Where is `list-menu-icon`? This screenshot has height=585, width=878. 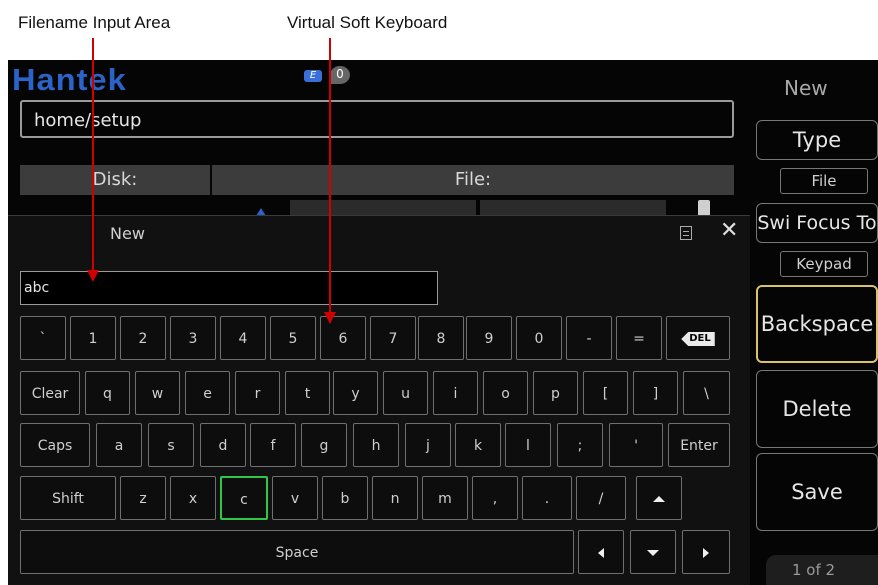 list-menu-icon is located at coordinates (686, 233).